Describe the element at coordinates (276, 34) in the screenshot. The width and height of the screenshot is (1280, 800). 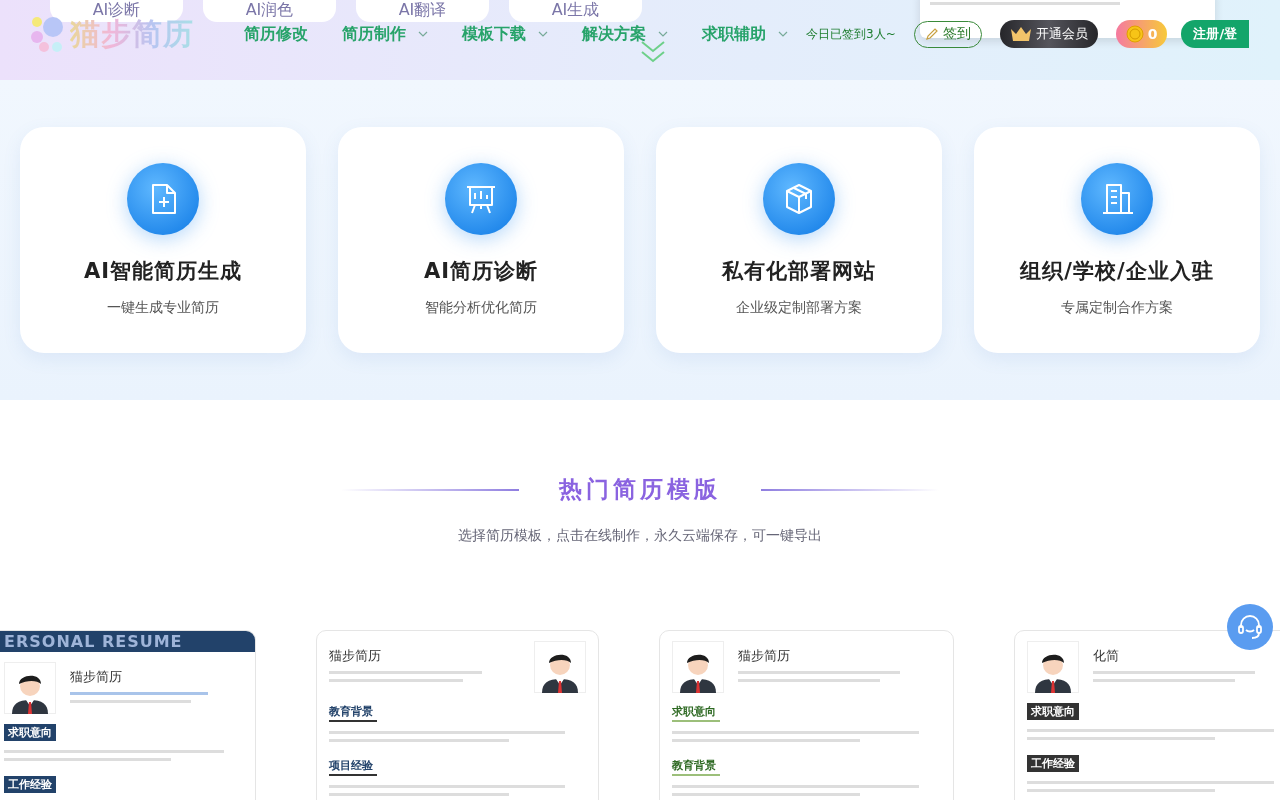
I see `nav-link: 简历修改` at that location.